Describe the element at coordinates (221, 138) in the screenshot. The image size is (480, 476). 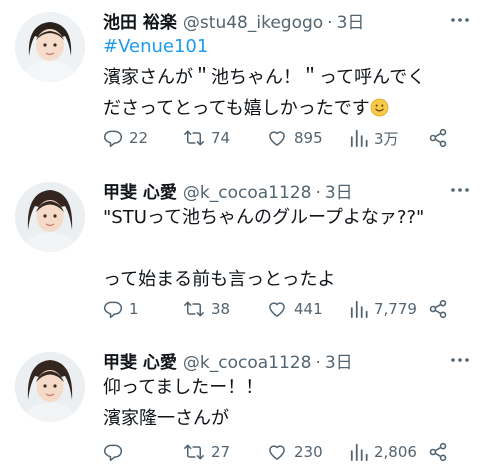
I see `retweet-count: 74` at that location.